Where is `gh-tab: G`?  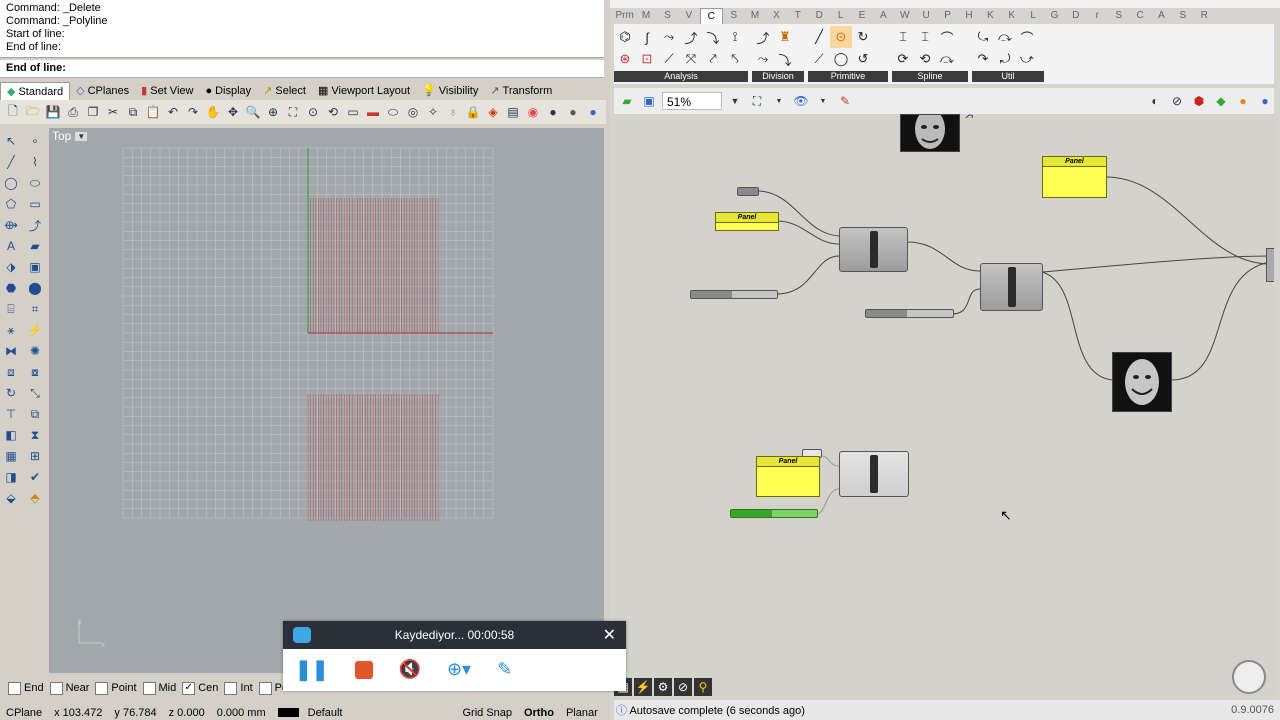 gh-tab: G is located at coordinates (1054, 16).